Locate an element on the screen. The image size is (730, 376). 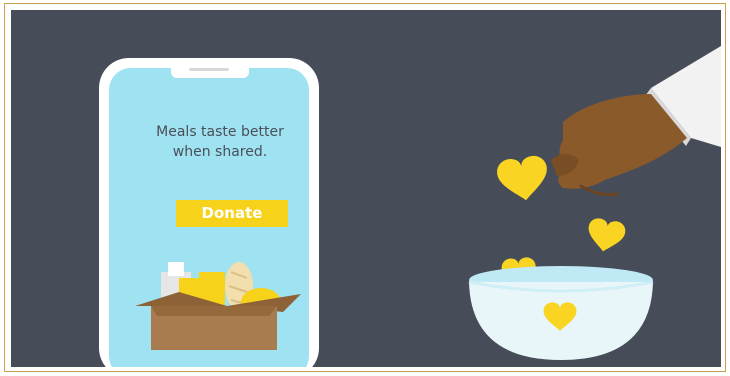
donate-button: Donate is located at coordinates (232, 213).